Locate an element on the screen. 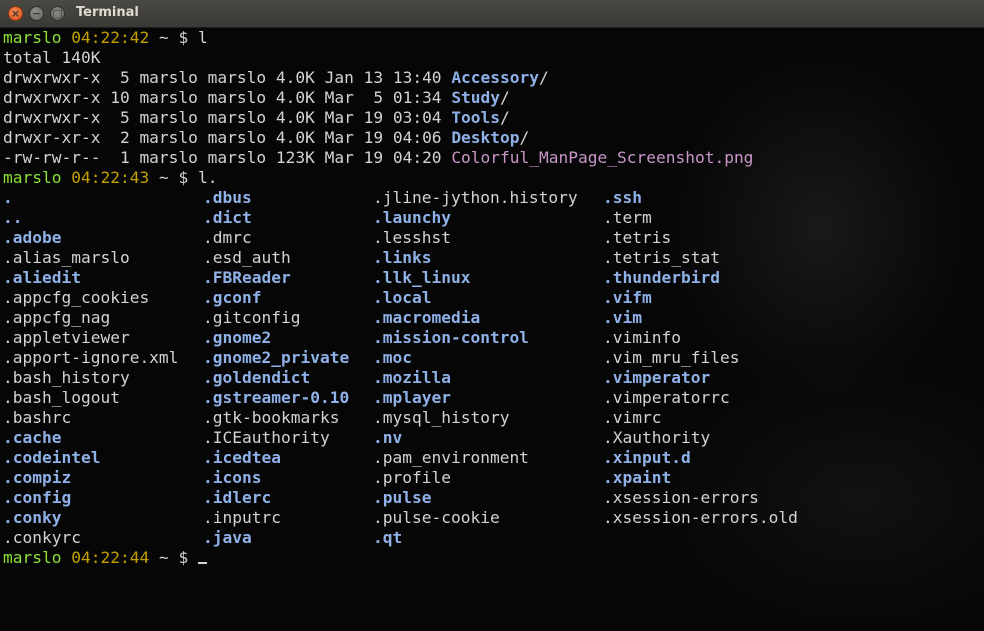 The image size is (984, 631). directory-entry: .qt is located at coordinates (388, 537).